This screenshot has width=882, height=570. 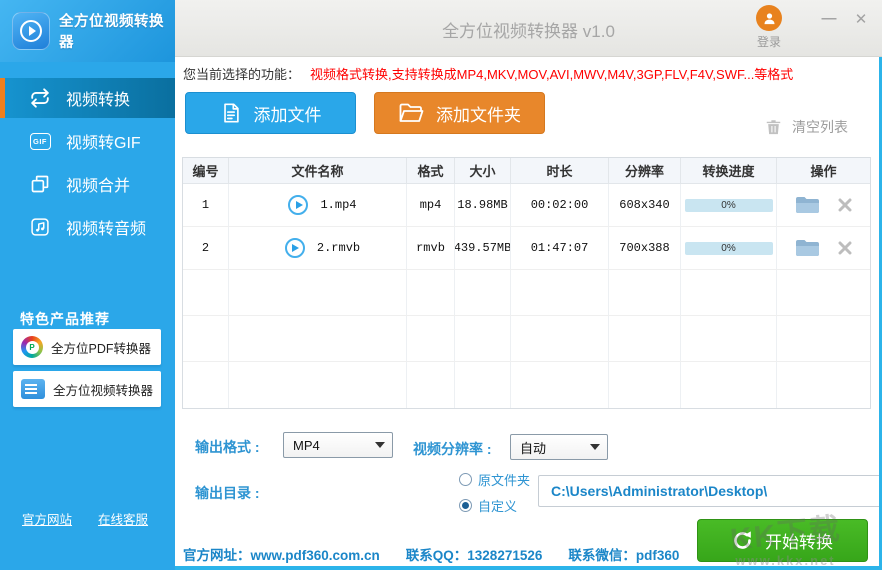 What do you see at coordinates (101, 348) in the screenshot?
I see `product-label: 全方位PDF转换器` at bounding box center [101, 348].